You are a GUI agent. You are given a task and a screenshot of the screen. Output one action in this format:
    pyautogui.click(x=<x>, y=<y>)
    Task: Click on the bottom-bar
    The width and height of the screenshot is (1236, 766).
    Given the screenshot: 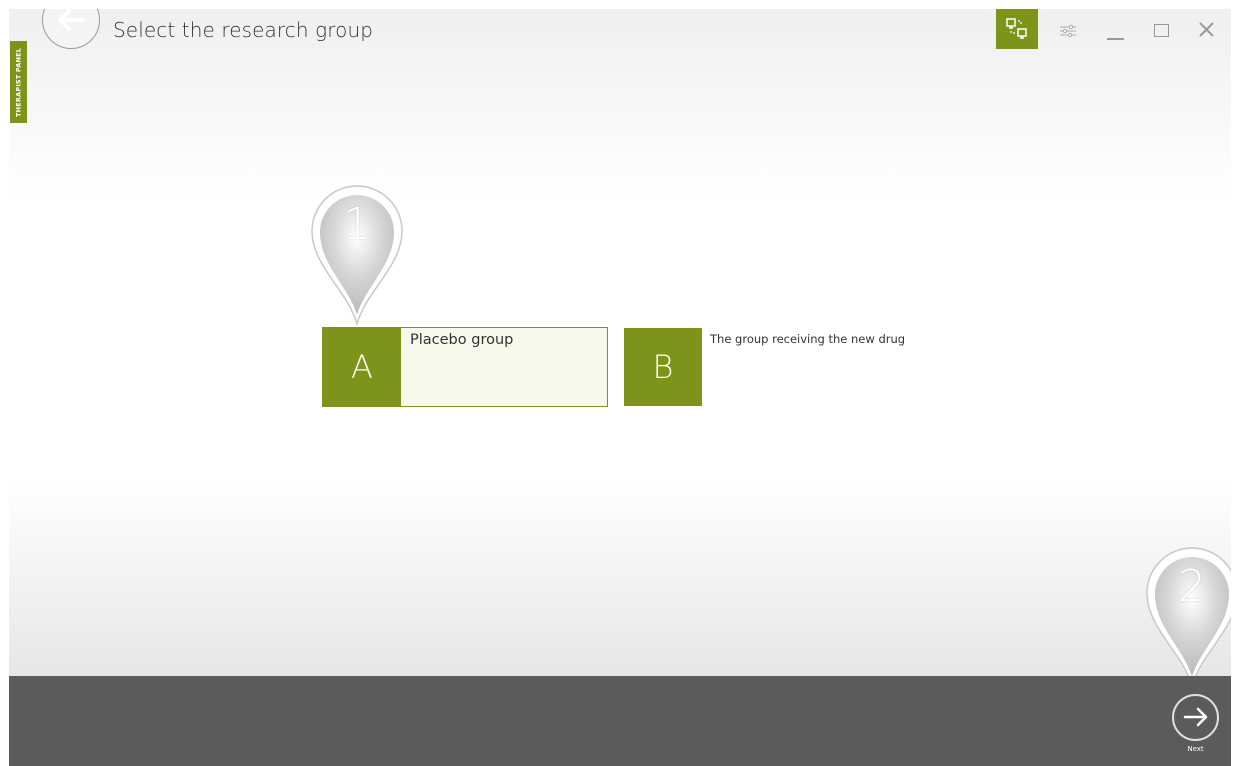 What is the action you would take?
    pyautogui.click(x=620, y=721)
    